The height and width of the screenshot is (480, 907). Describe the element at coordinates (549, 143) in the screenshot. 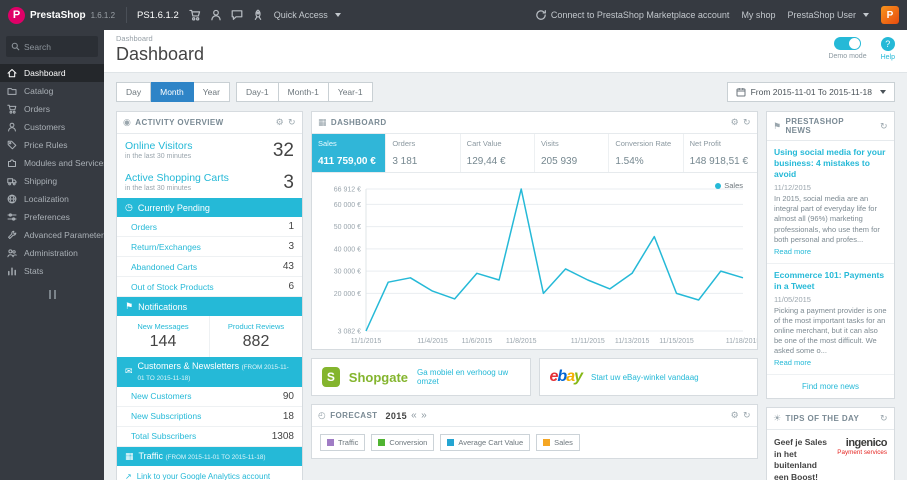

I see `kpi-label: Visits` at that location.